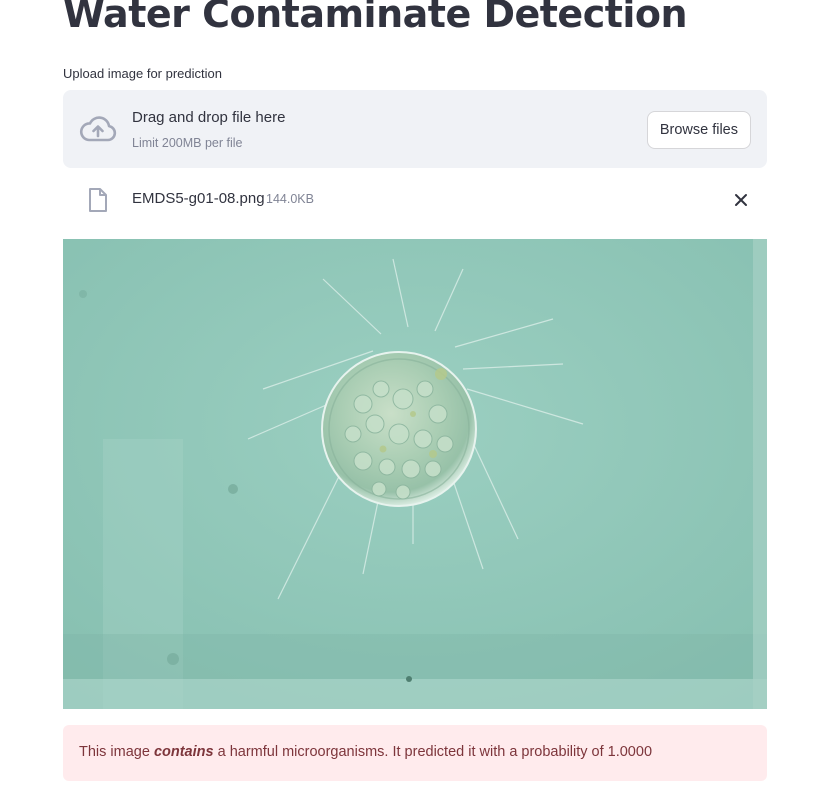 Image resolution: width=818 pixels, height=804 pixels. What do you see at coordinates (183, 752) in the screenshot?
I see `emphasis-text: contains` at bounding box center [183, 752].